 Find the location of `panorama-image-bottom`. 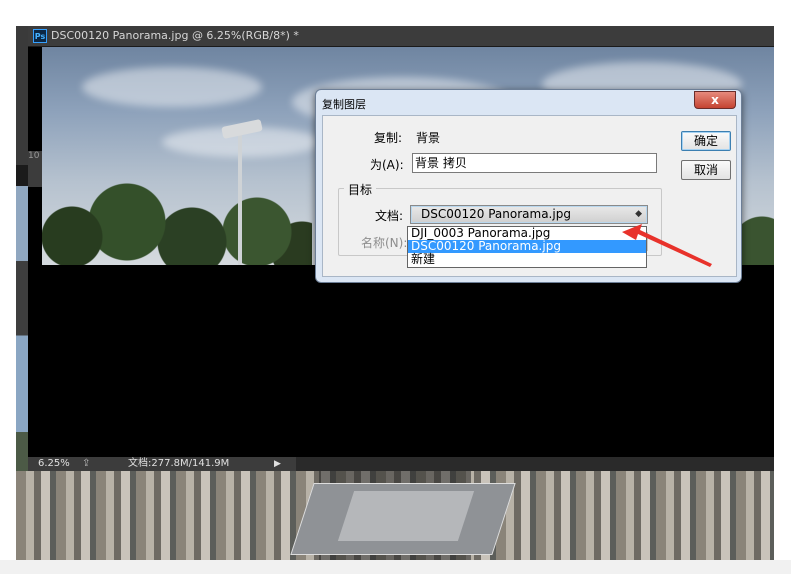

panorama-image-bottom is located at coordinates (395, 515).